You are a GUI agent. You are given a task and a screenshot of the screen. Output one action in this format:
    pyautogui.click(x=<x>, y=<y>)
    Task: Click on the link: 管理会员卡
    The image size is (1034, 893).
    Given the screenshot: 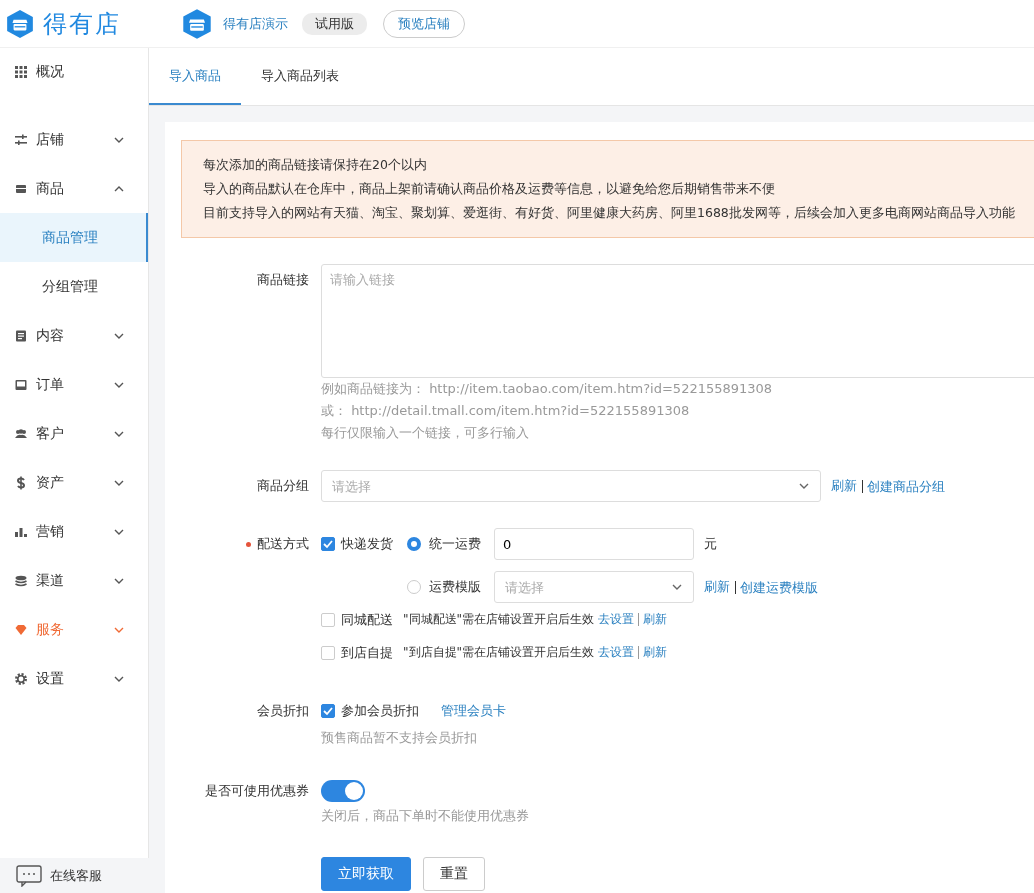 What is the action you would take?
    pyautogui.click(x=473, y=711)
    